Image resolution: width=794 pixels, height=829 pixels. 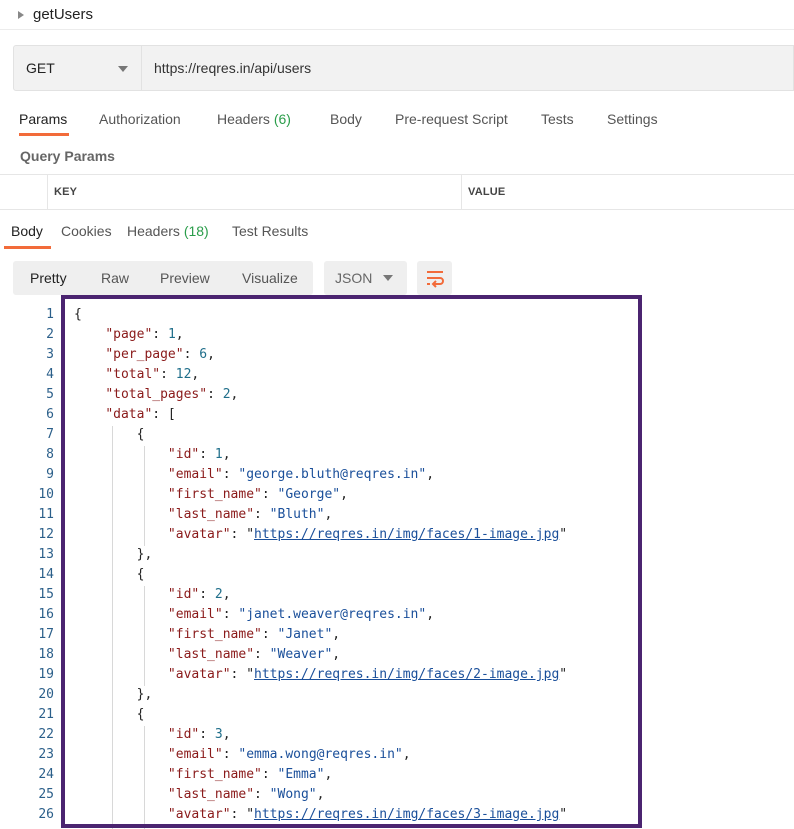 What do you see at coordinates (196, 231) in the screenshot?
I see `tab-count: (18)` at bounding box center [196, 231].